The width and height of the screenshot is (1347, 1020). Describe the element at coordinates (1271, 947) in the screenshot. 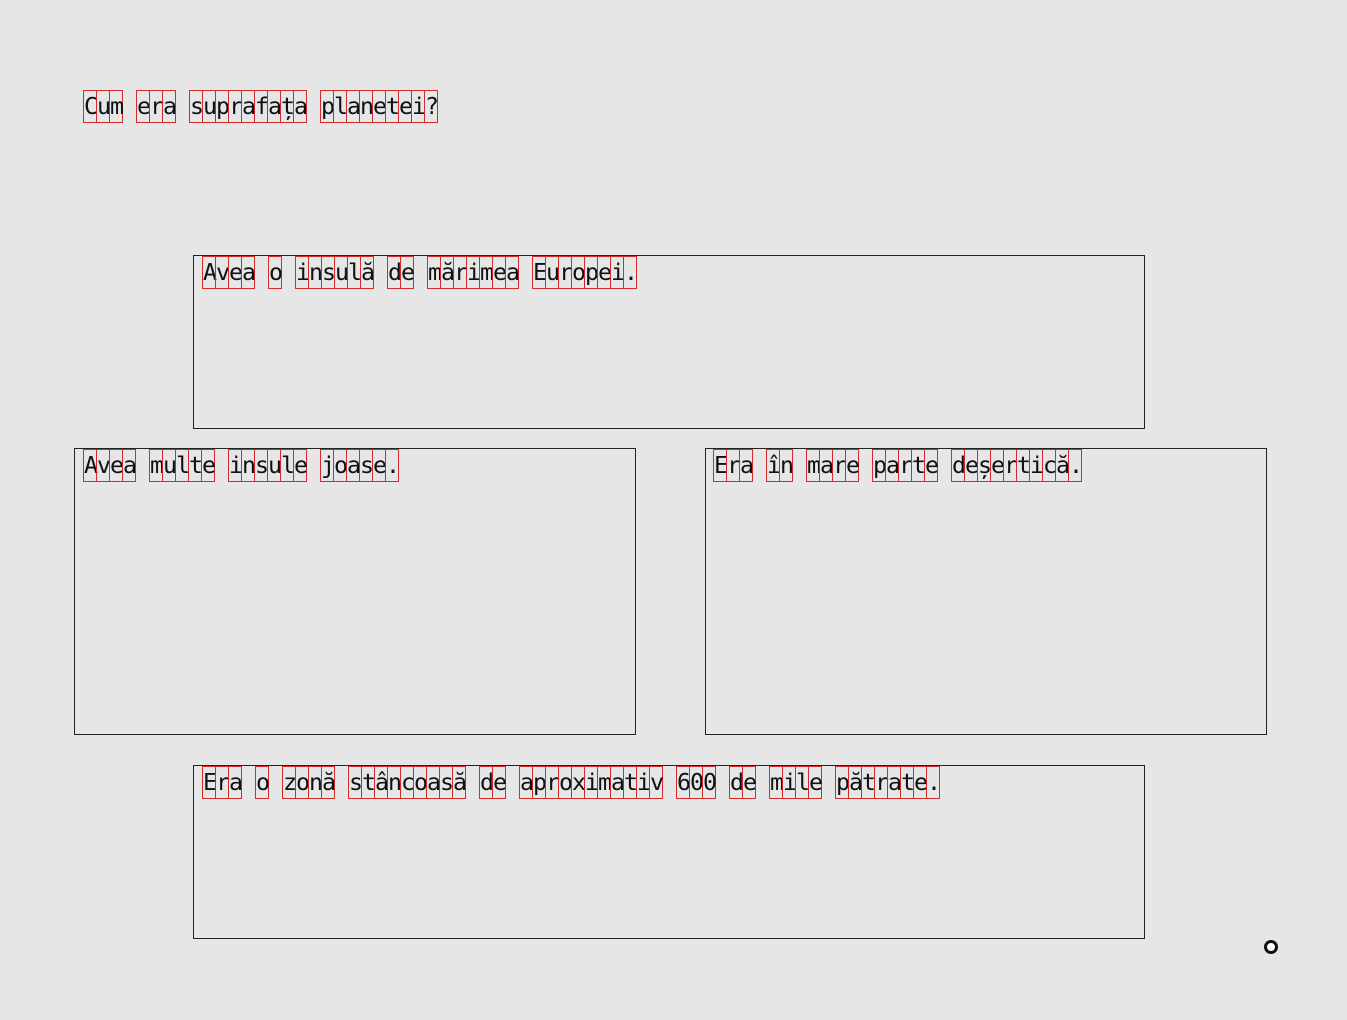

I see `ring-cursor-icon` at that location.